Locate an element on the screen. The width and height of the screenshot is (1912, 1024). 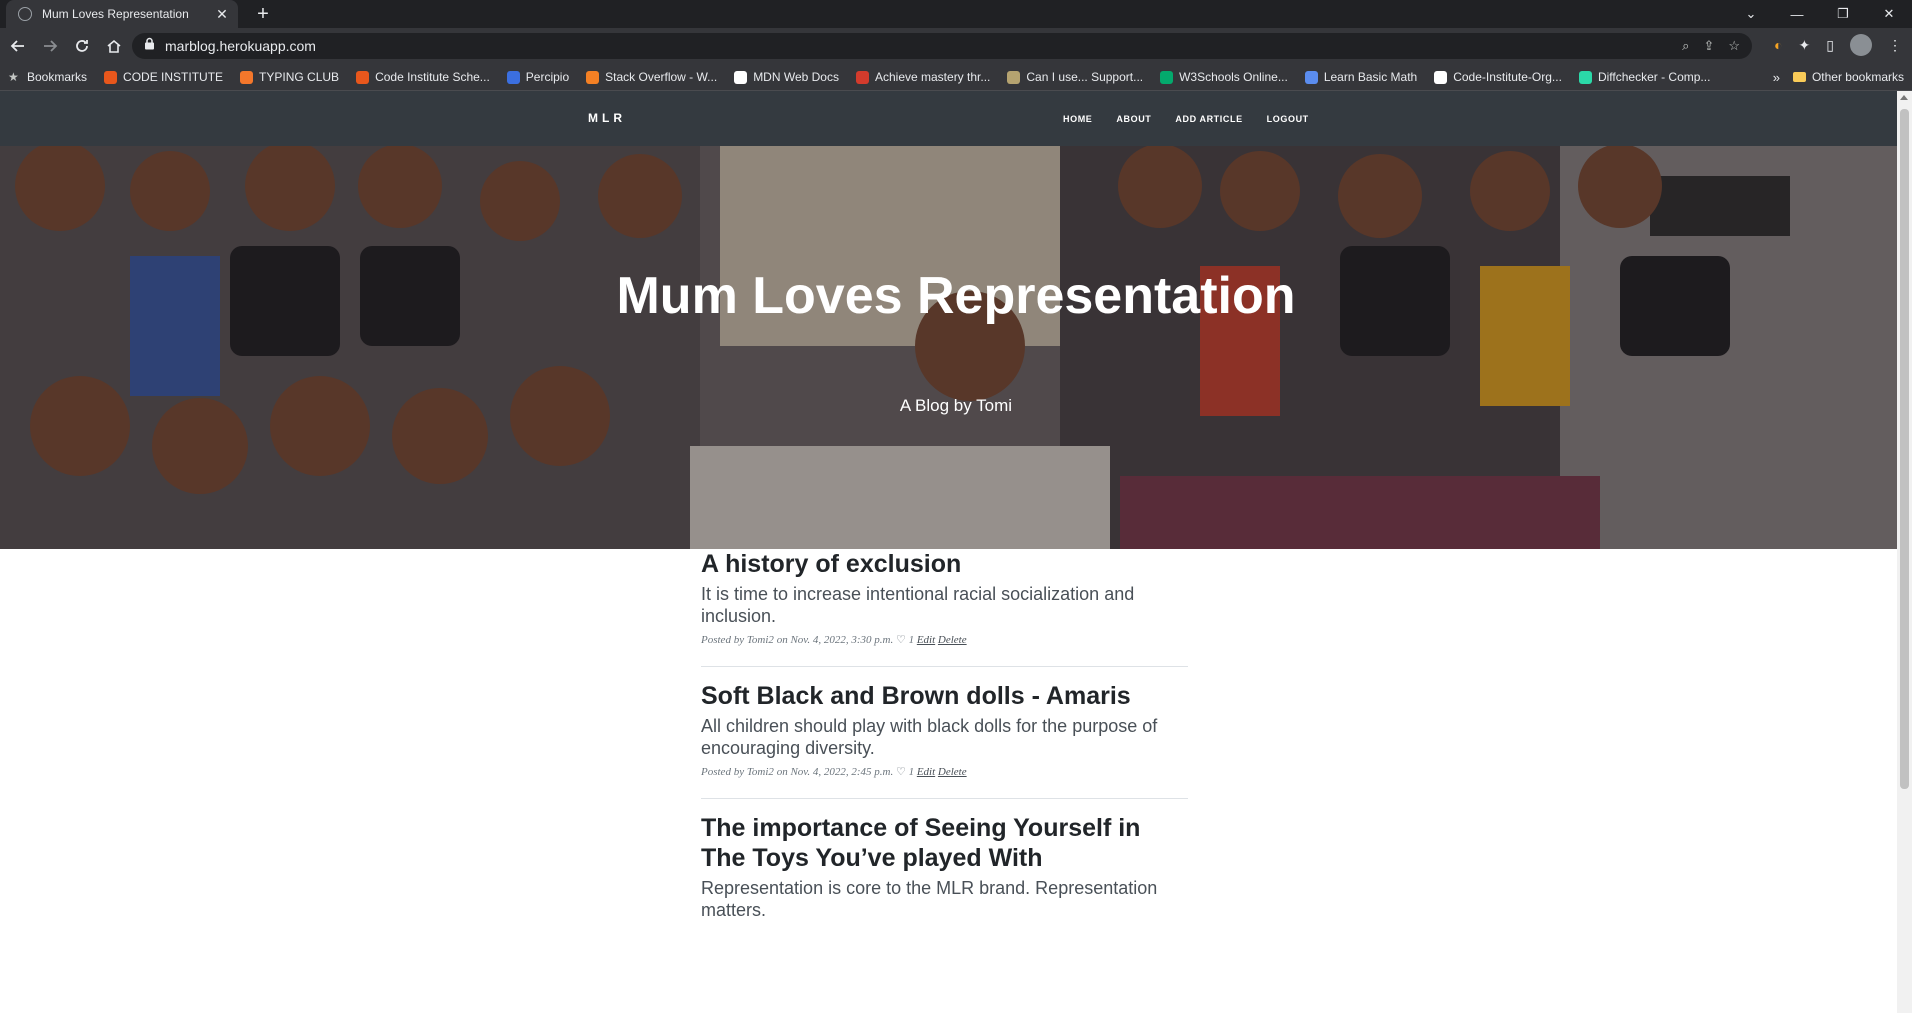
other-bookmarks-button: Other bookmarks is located at coordinates (1848, 77).